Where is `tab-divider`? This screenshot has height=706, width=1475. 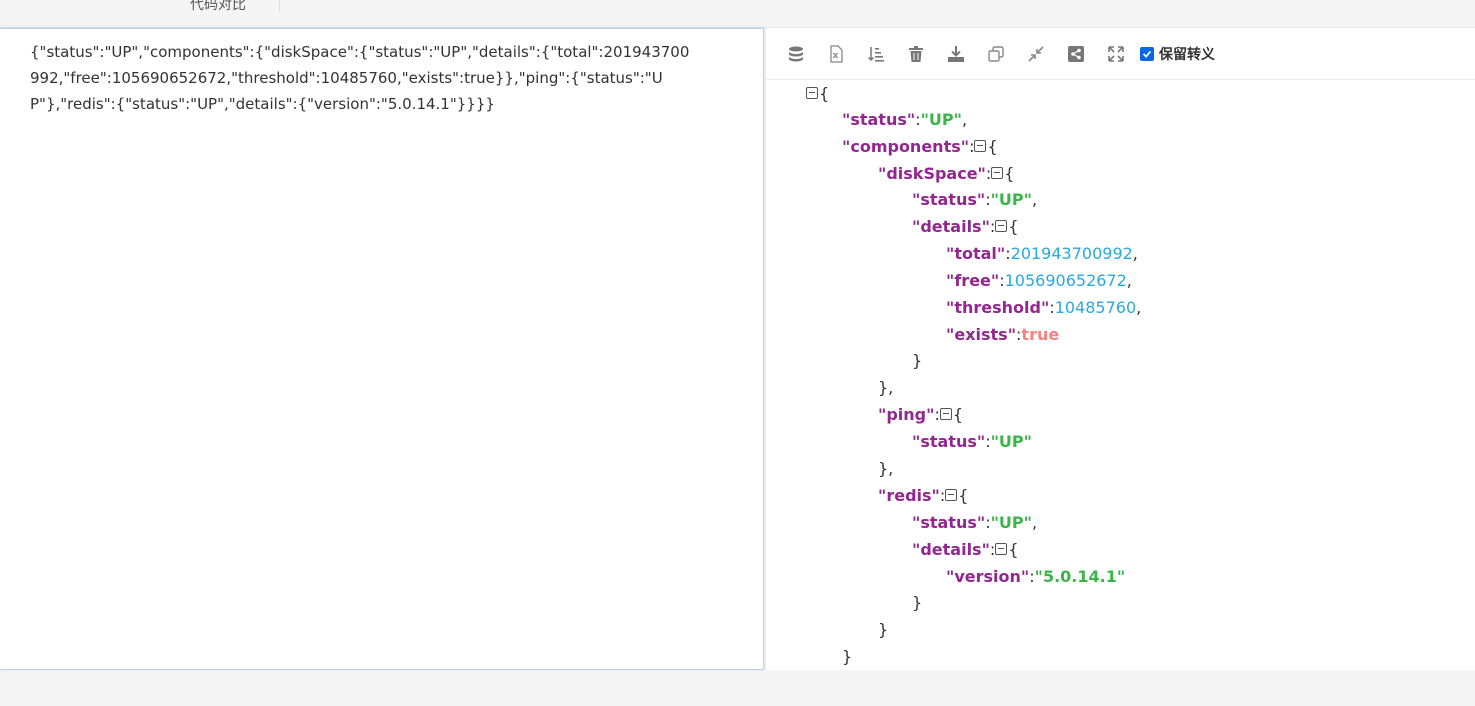 tab-divider is located at coordinates (279, 6).